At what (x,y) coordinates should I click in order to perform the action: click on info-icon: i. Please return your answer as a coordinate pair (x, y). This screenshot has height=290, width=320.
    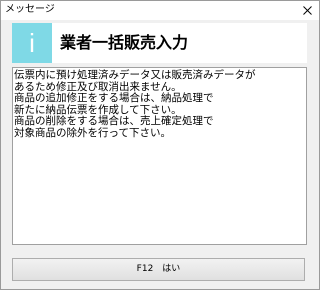
    Looking at the image, I should click on (32, 43).